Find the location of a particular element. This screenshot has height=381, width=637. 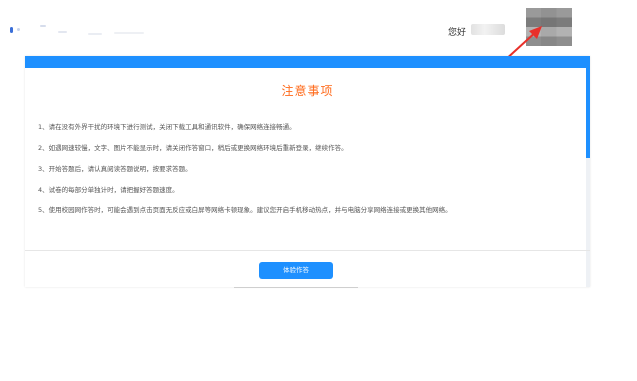

blurred-logo is located at coordinates (80, 31).